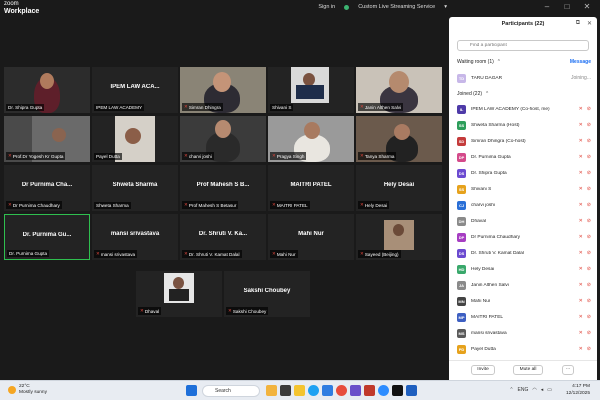 The height and width of the screenshot is (400, 600). Describe the element at coordinates (47, 90) in the screenshot. I see `video-tile: Dr. Shipra Gupta` at that location.